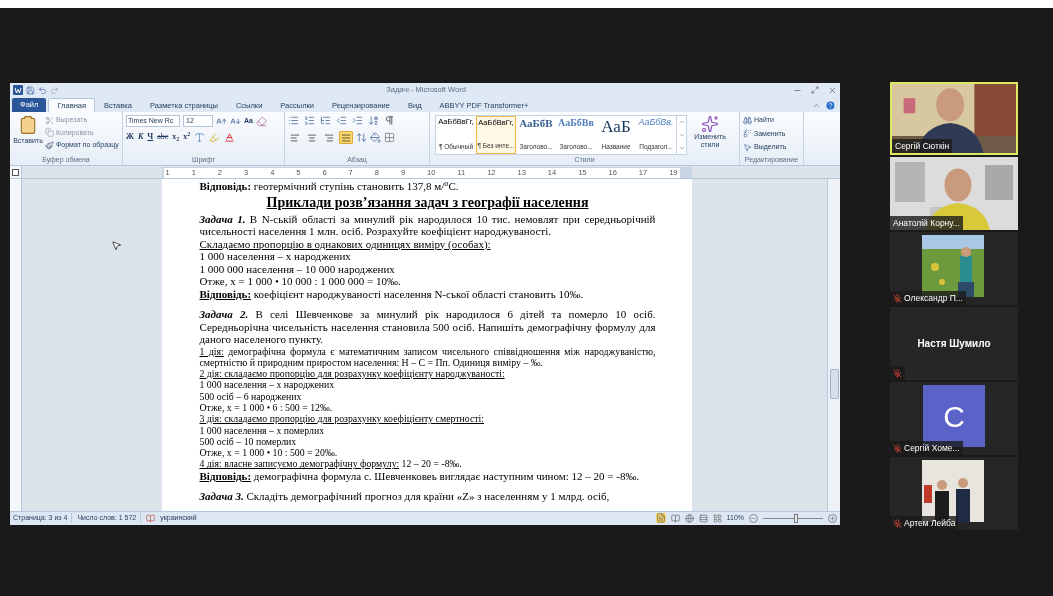  I want to click on paragraph: 3 дія: складаємо пропорцію для розрахунку коефіцієнту смертності:, so click(342, 419).